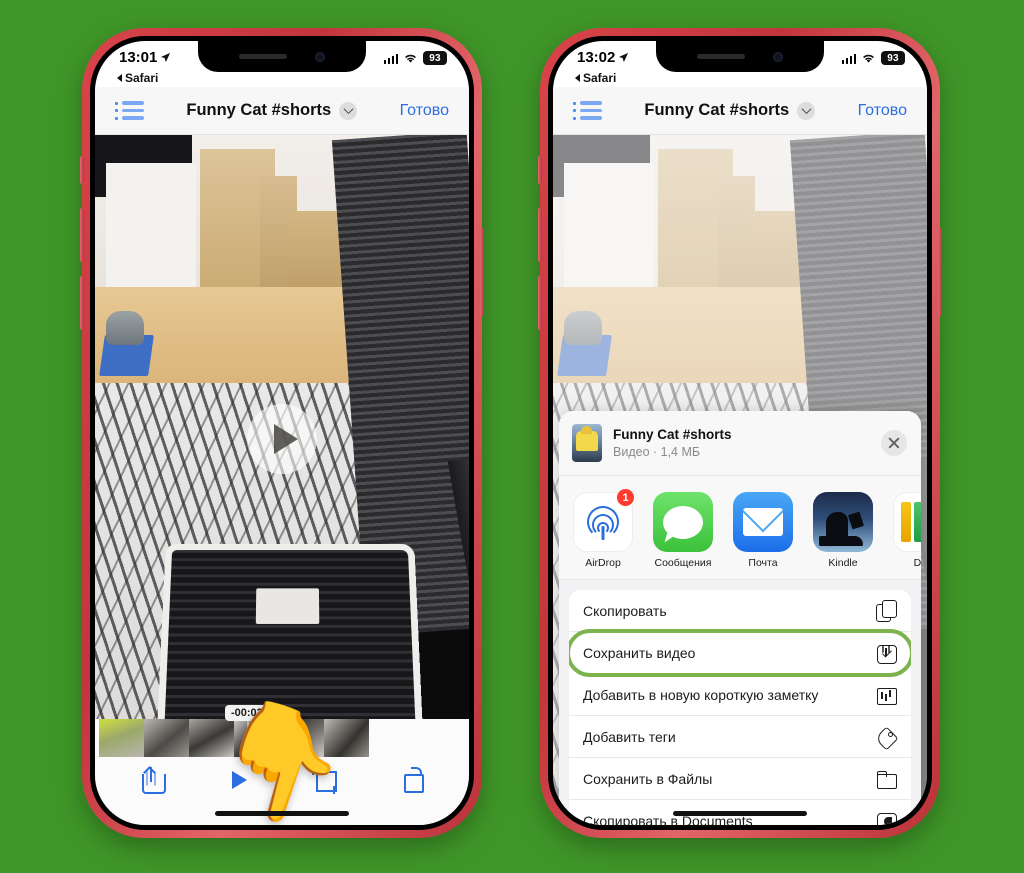 The image size is (1024, 873). I want to click on share-arrow-icon, so click(150, 772).